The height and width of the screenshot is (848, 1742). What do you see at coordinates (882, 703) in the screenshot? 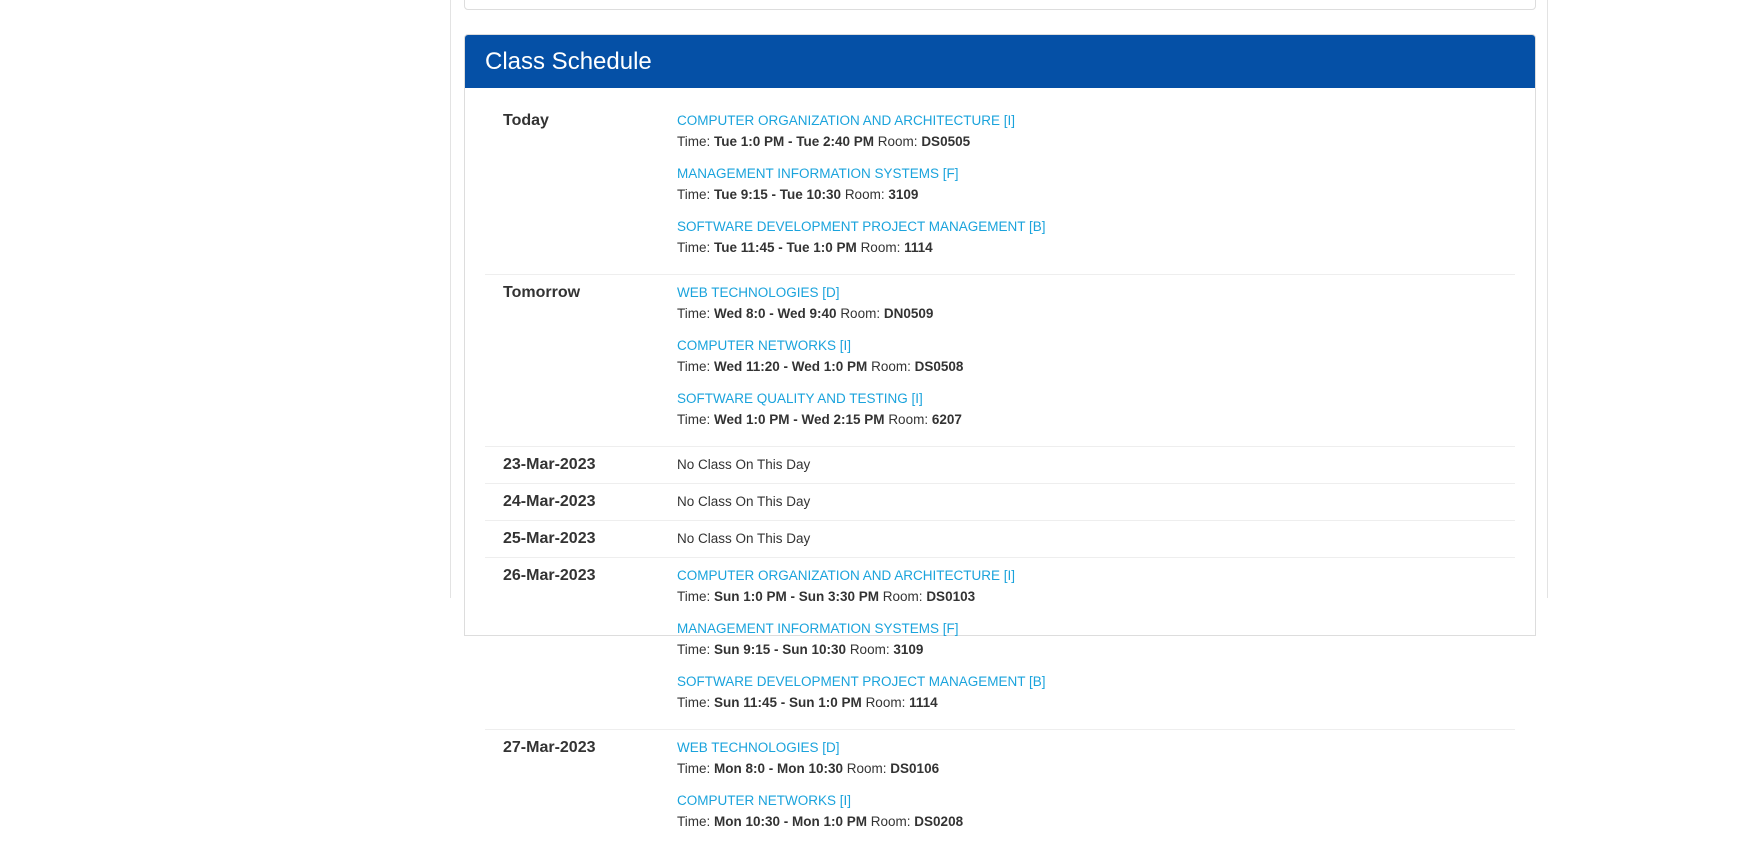
I see `class-time-room: Time: Sun 11:45 - Sun 1:0 PM Room: 1114` at bounding box center [882, 703].